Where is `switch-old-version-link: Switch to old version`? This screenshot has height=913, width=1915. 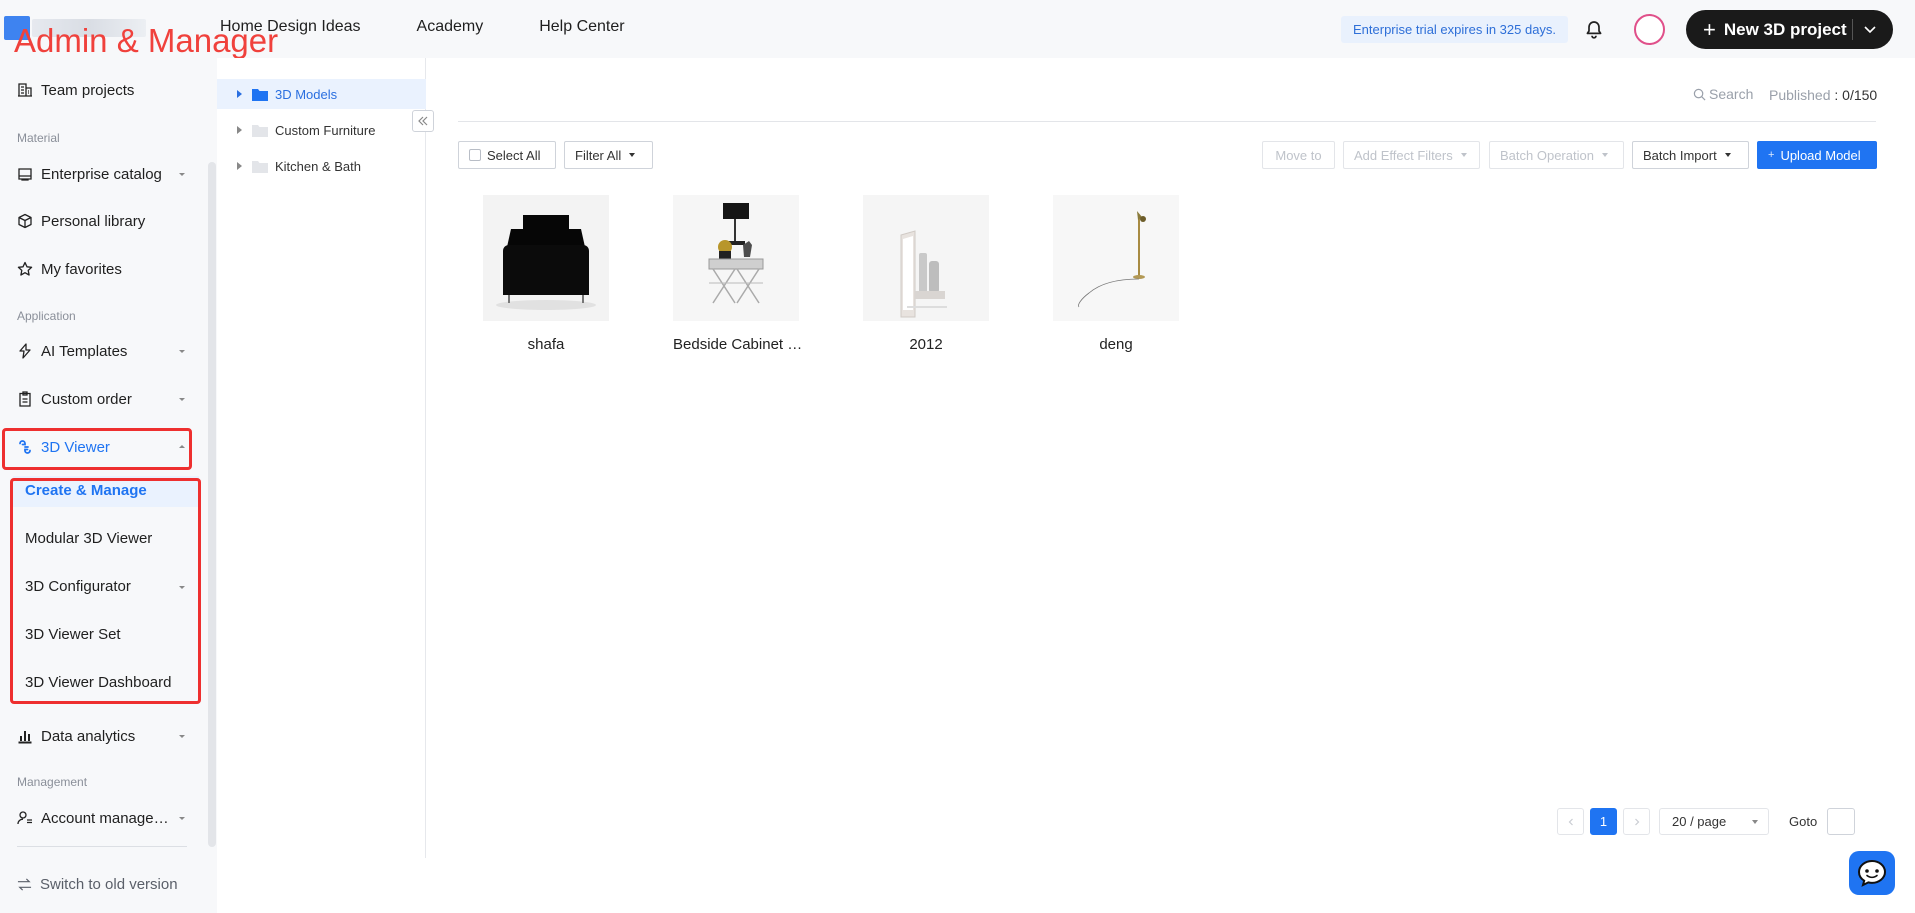 switch-old-version-link: Switch to old version is located at coordinates (97, 884).